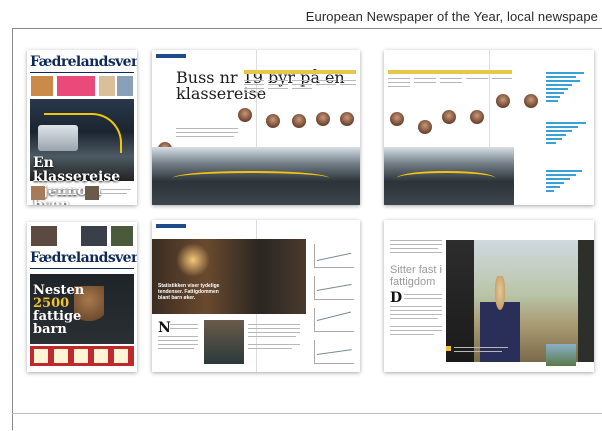 This screenshot has height=431, width=602. Describe the element at coordinates (82, 356) in the screenshot. I see `ad-strip` at that location.